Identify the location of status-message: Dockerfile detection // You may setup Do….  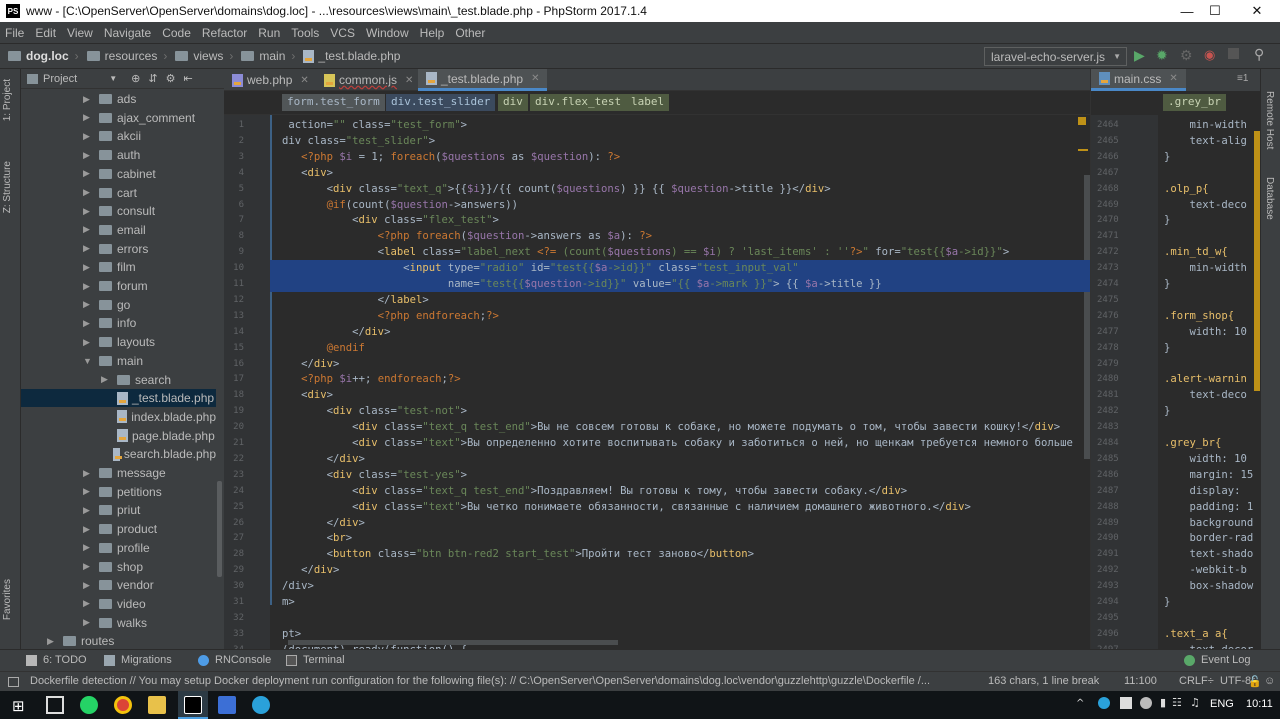
(500, 681).